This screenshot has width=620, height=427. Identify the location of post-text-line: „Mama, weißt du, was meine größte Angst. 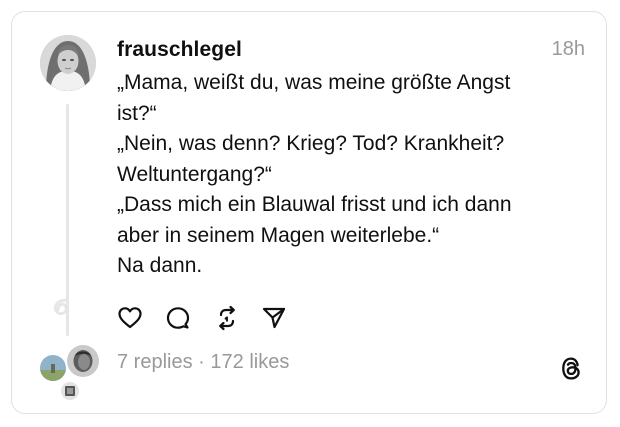
(314, 82).